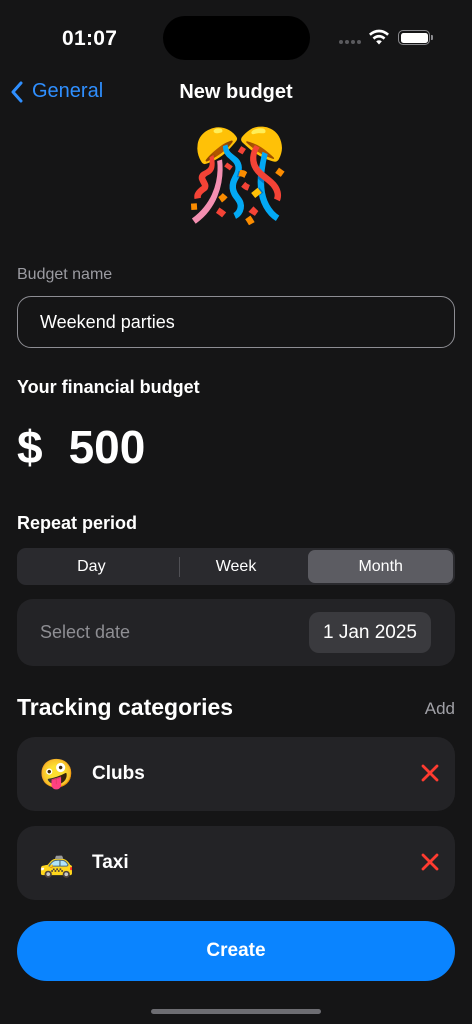 Image resolution: width=472 pixels, height=1024 pixels. I want to click on add-category-button: Add, so click(440, 709).